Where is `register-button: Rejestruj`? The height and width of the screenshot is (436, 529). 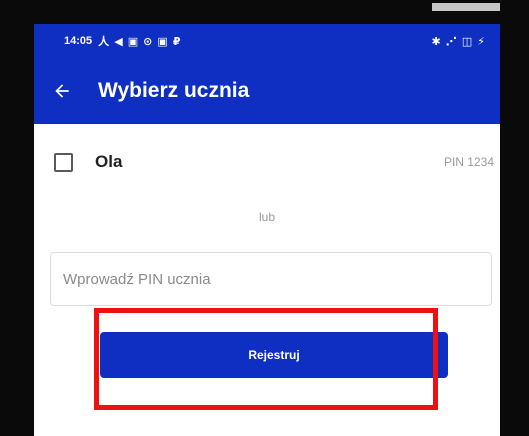 register-button: Rejestruj is located at coordinates (274, 355).